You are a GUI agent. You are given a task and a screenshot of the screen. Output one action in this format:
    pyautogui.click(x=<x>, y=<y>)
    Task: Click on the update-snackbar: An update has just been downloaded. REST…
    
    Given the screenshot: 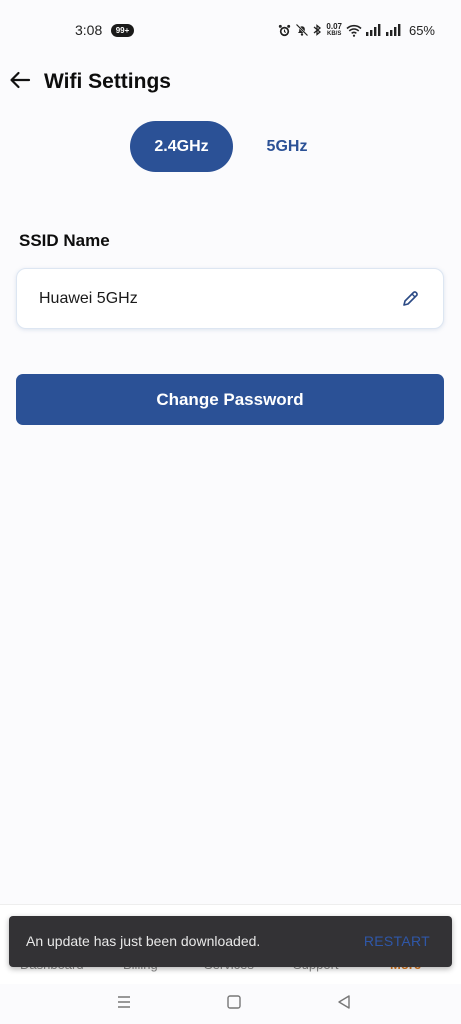 What is the action you would take?
    pyautogui.click(x=230, y=941)
    